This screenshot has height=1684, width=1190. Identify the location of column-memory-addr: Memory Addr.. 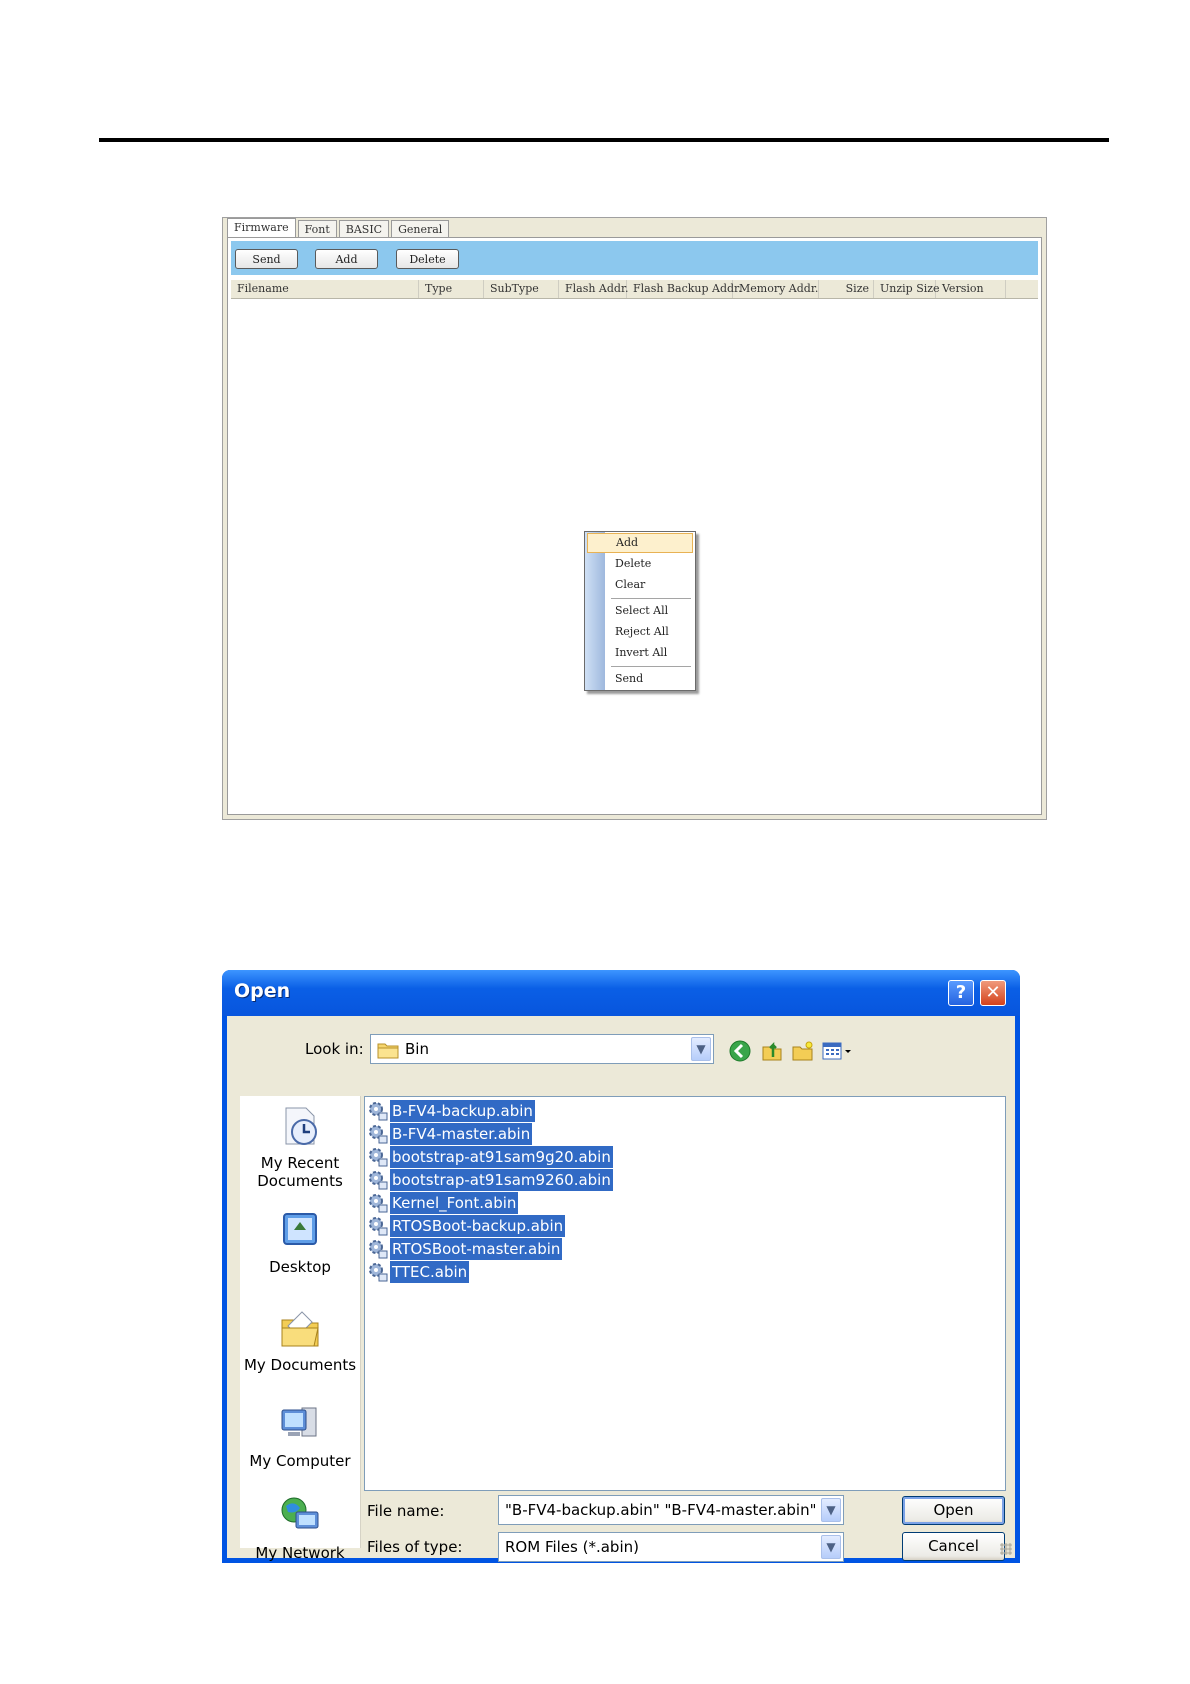
(776, 289).